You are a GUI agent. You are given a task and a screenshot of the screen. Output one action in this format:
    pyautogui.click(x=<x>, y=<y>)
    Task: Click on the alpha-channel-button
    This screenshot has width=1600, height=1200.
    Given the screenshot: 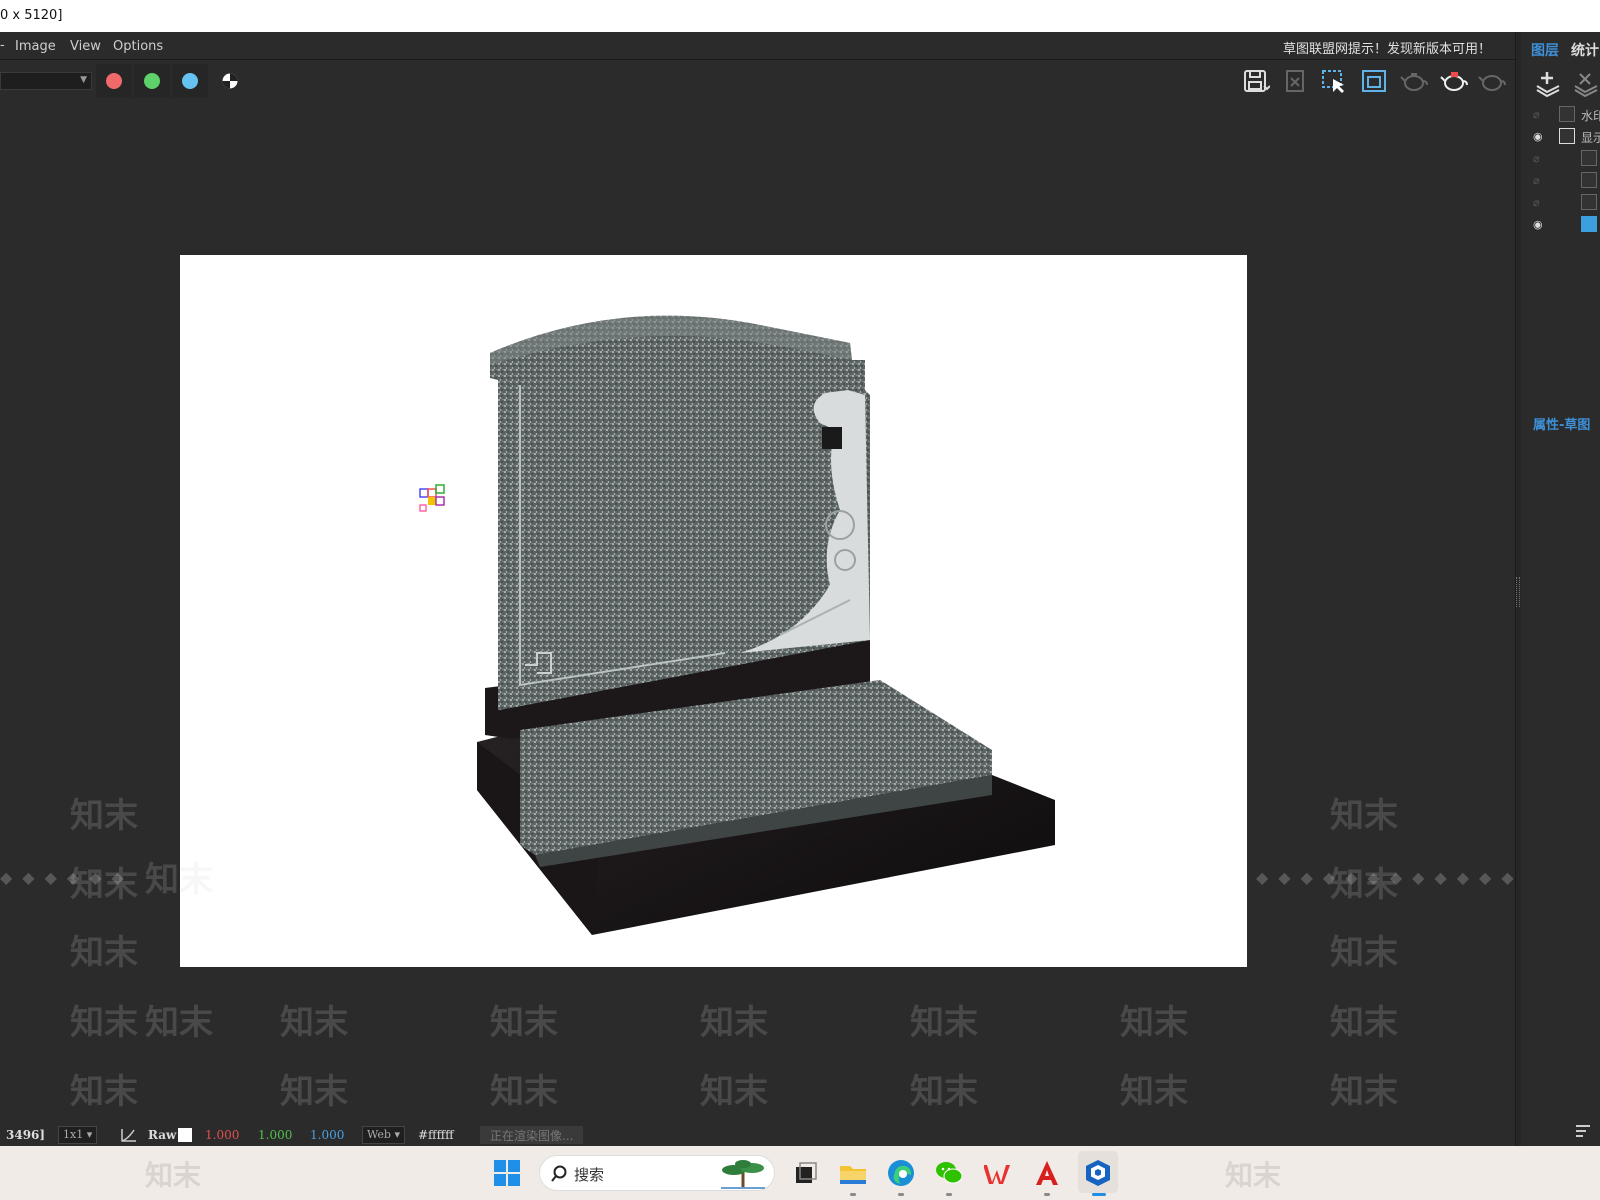 What is the action you would take?
    pyautogui.click(x=230, y=81)
    